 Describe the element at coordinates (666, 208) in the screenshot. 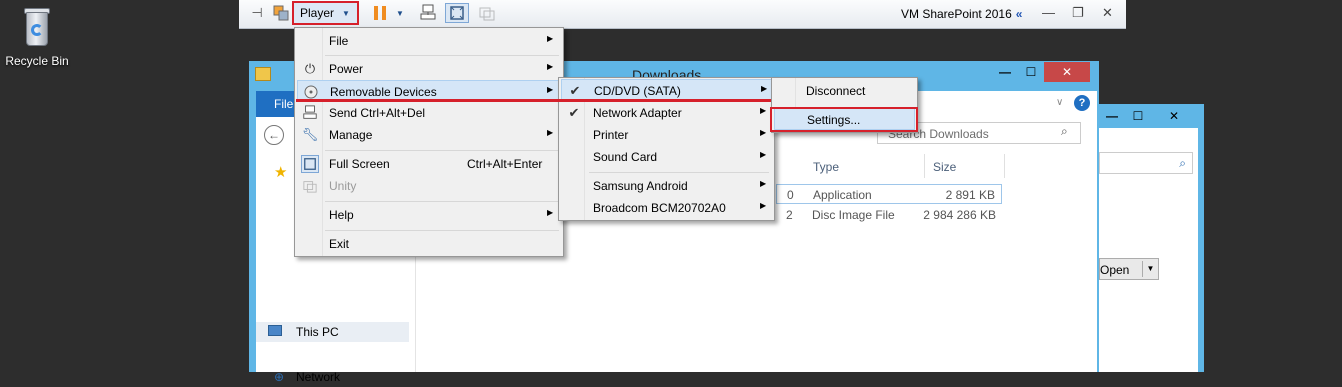

I see `menu-item-broadcom-bcm20702a0: Broadcom BCM20702A0 ▶` at that location.